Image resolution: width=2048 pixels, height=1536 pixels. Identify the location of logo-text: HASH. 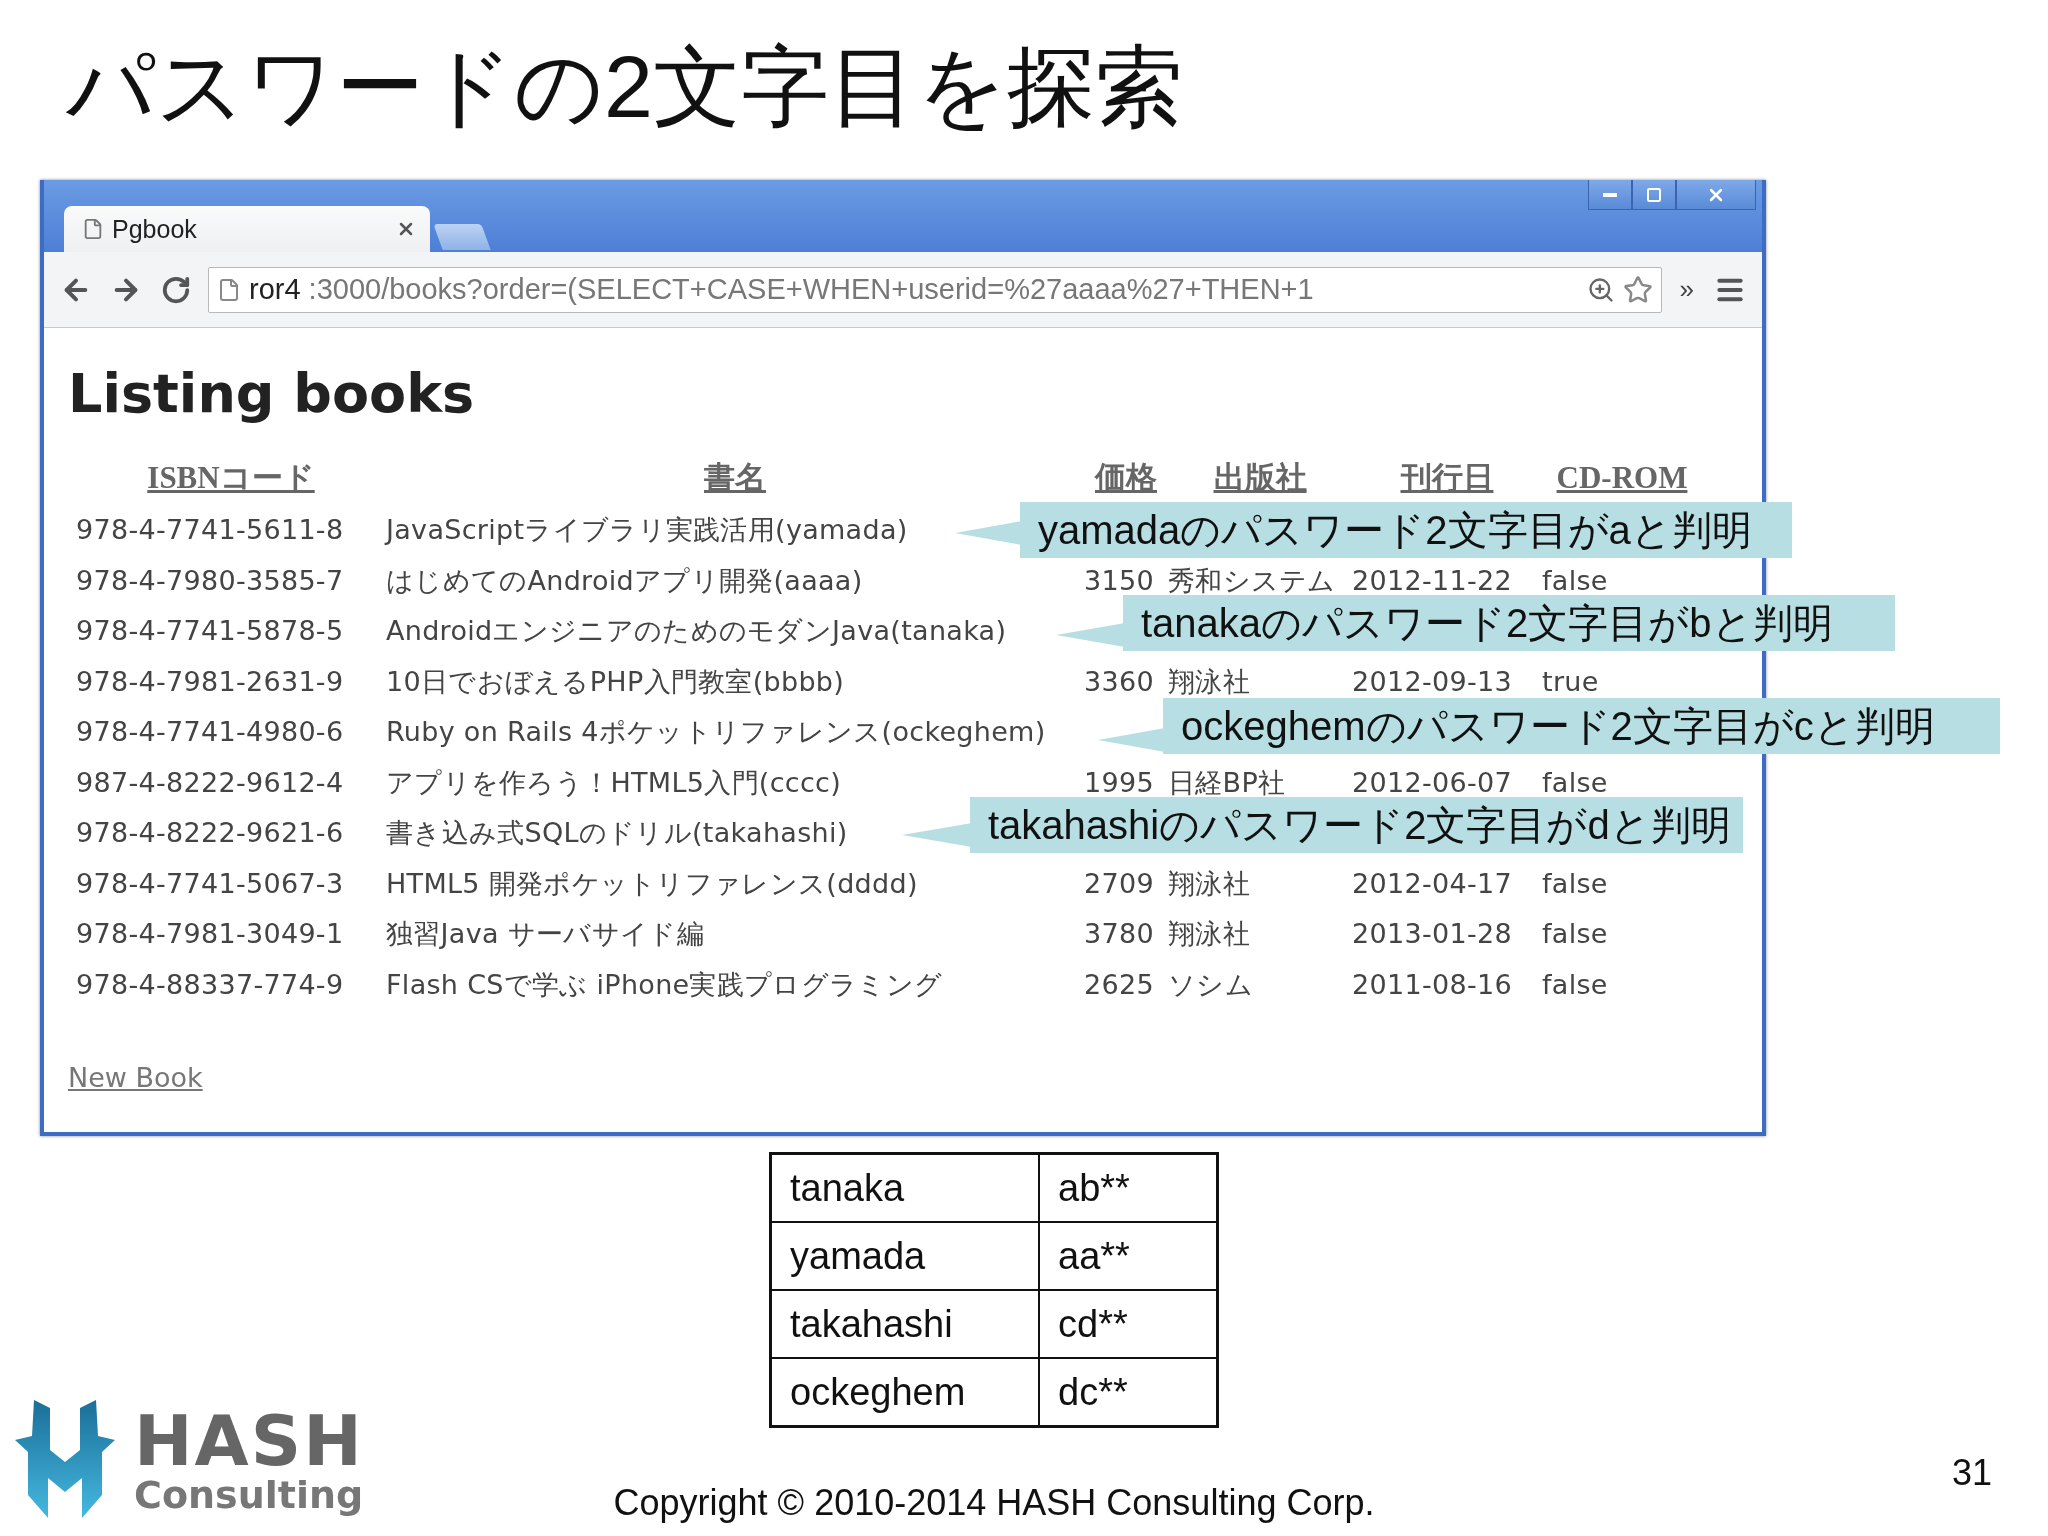
(249, 1441).